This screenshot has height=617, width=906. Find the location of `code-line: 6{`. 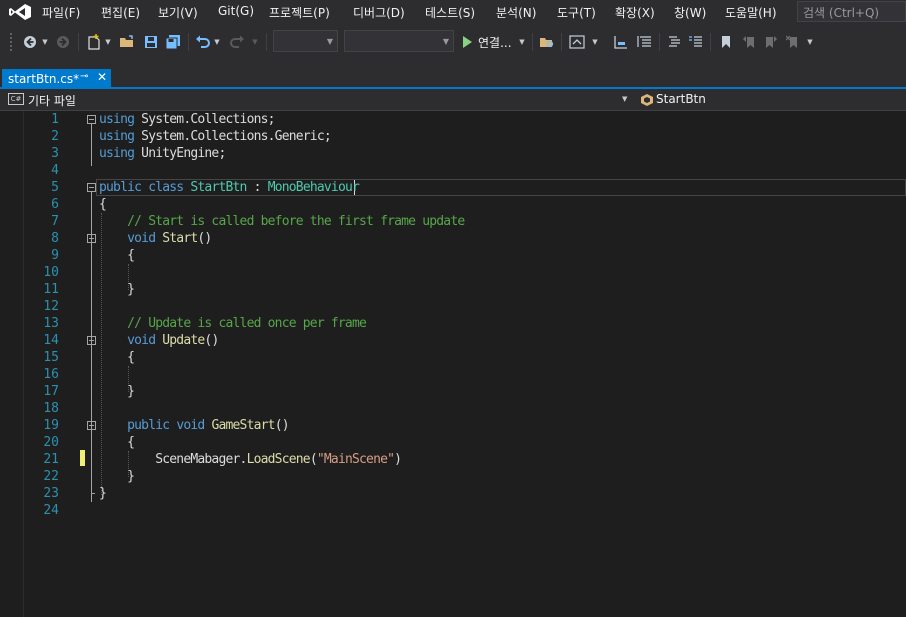

code-line: 6{ is located at coordinates (453, 204).